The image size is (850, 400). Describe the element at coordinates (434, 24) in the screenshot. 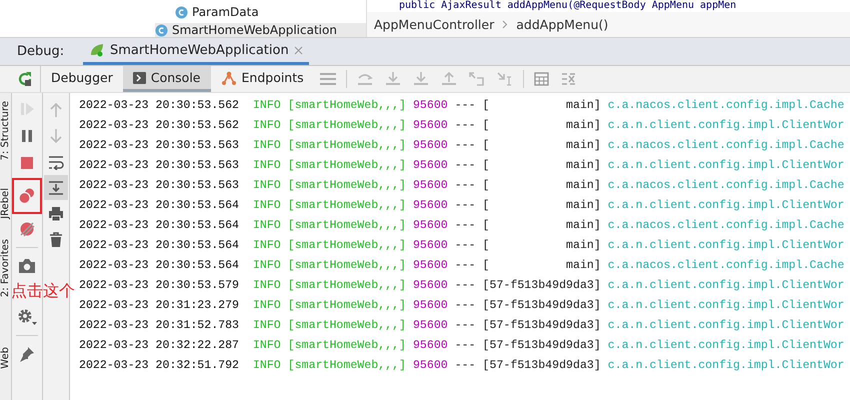

I see `breadcrumb: AppMenuController` at that location.